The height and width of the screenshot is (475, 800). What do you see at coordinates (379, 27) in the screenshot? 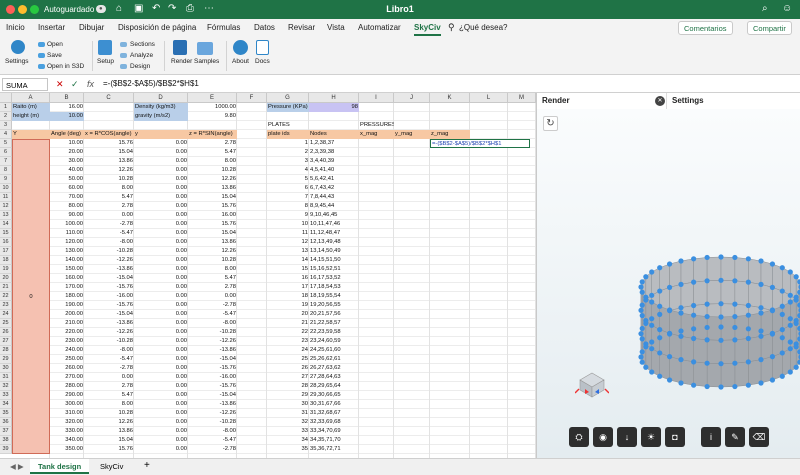
I see `tab-automatizar: Automatizar` at bounding box center [379, 27].